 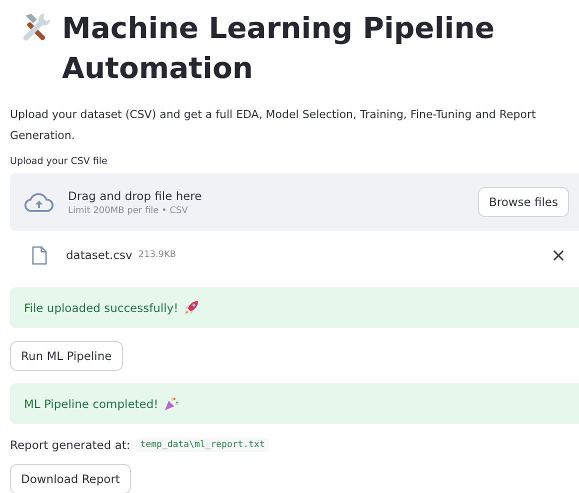 What do you see at coordinates (66, 356) in the screenshot?
I see `run-pipeline-button: Run ML Pipeline` at bounding box center [66, 356].